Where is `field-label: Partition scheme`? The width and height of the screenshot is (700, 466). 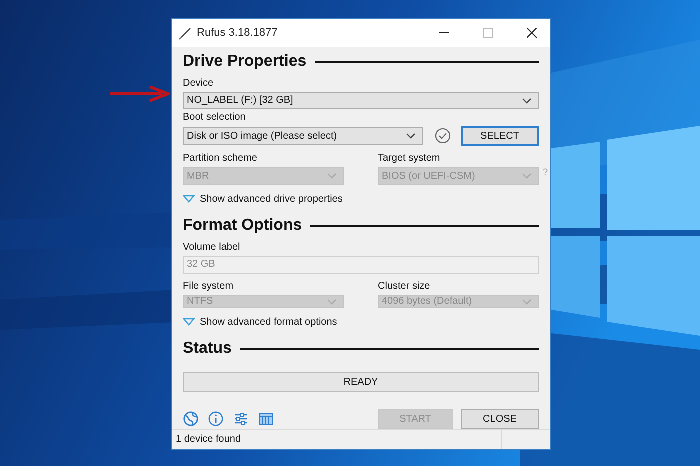
field-label: Partition scheme is located at coordinates (220, 158).